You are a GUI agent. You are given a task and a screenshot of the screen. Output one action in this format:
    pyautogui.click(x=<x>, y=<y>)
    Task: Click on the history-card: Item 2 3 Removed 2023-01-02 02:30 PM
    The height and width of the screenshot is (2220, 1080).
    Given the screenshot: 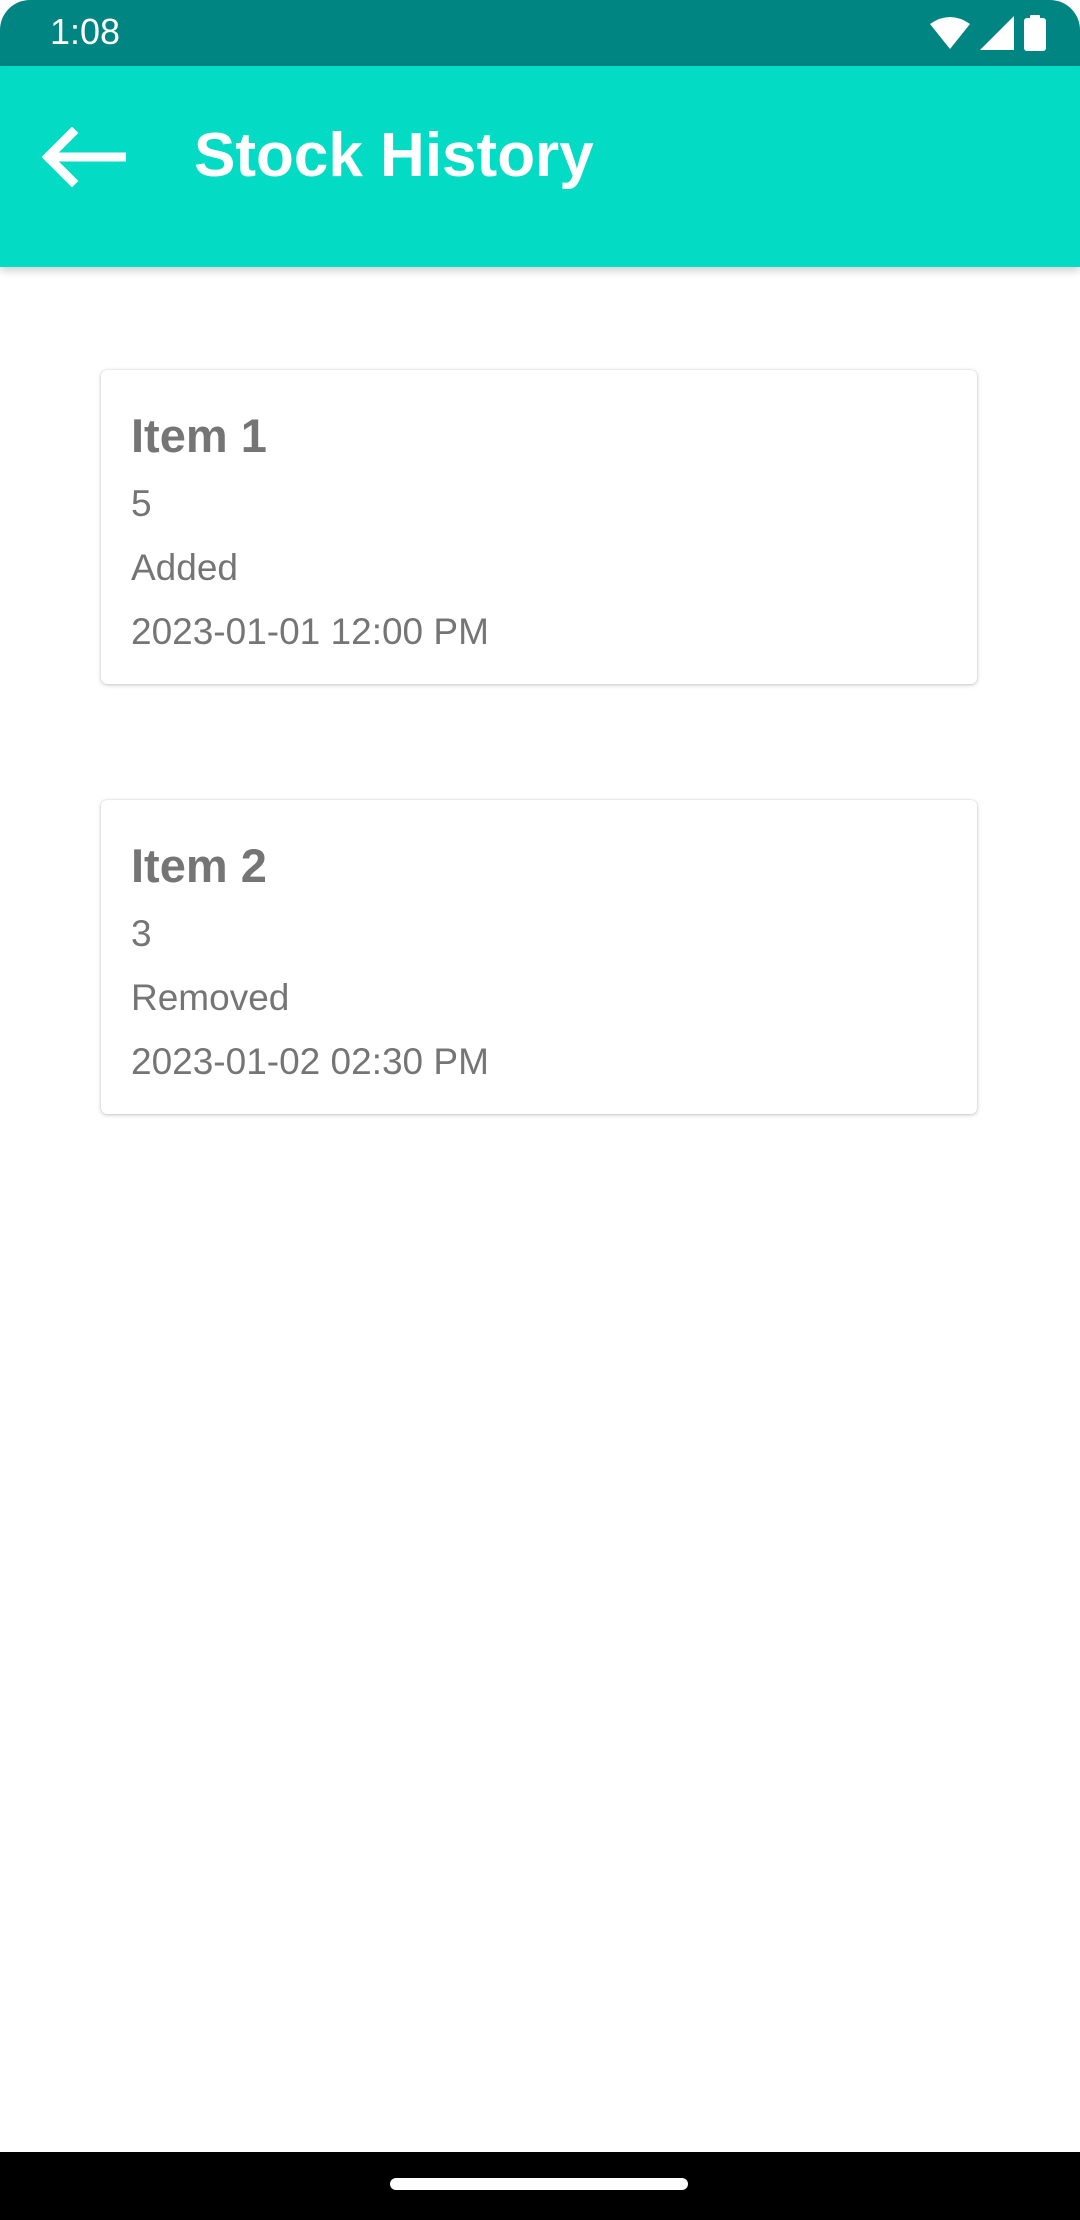 What is the action you would take?
    pyautogui.click(x=539, y=957)
    